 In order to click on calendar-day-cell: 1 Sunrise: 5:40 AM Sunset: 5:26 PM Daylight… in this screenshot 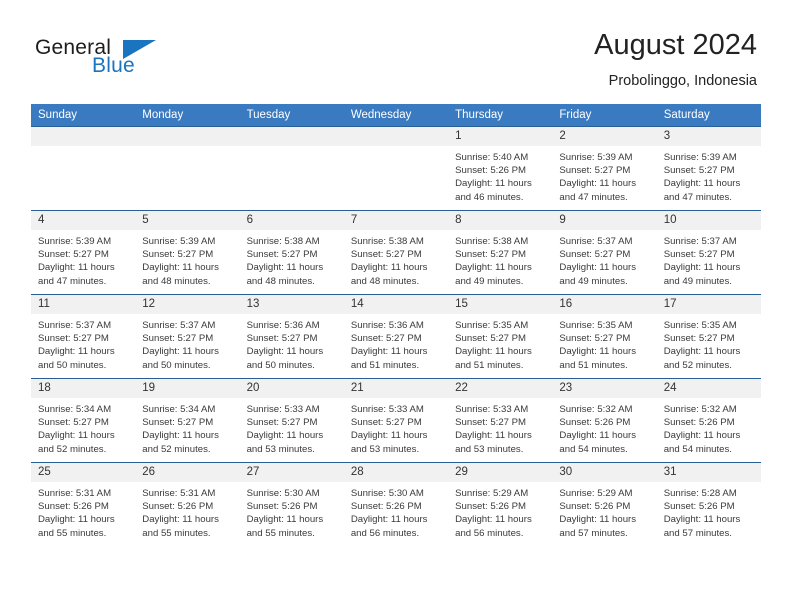, I will do `click(500, 168)`.